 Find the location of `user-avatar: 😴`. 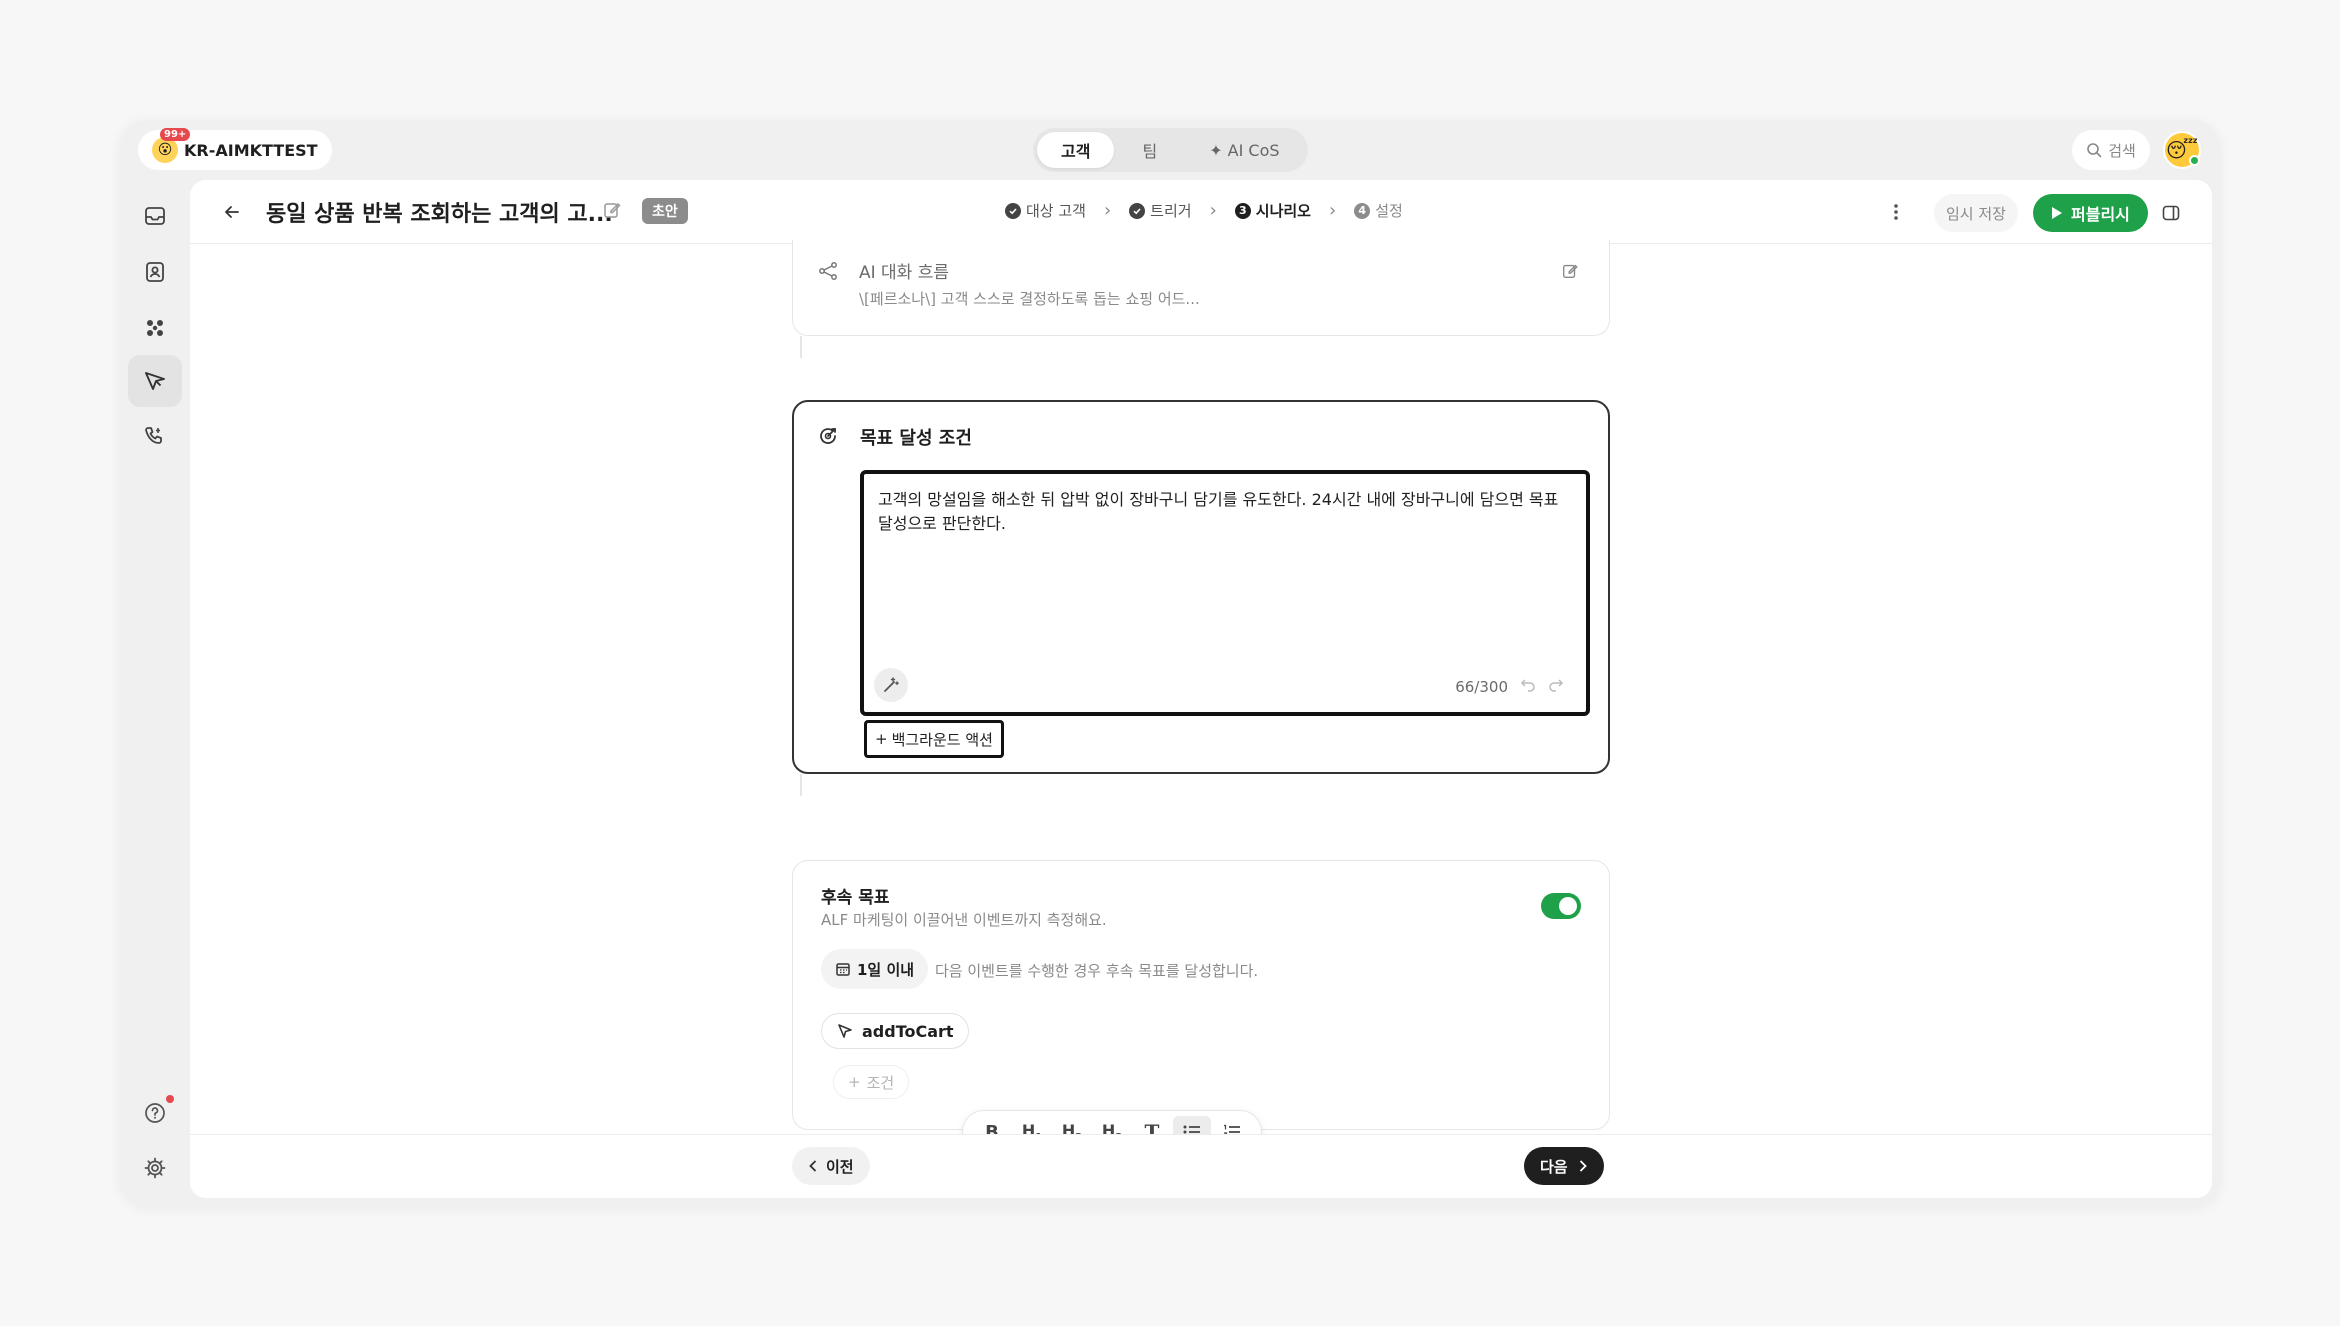

user-avatar: 😴 is located at coordinates (2182, 150).